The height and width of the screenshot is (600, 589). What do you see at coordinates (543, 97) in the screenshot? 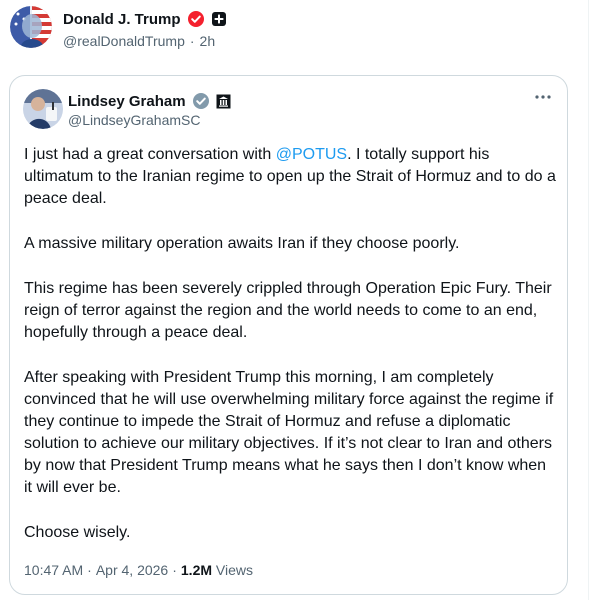
I see `more-options-icon` at bounding box center [543, 97].